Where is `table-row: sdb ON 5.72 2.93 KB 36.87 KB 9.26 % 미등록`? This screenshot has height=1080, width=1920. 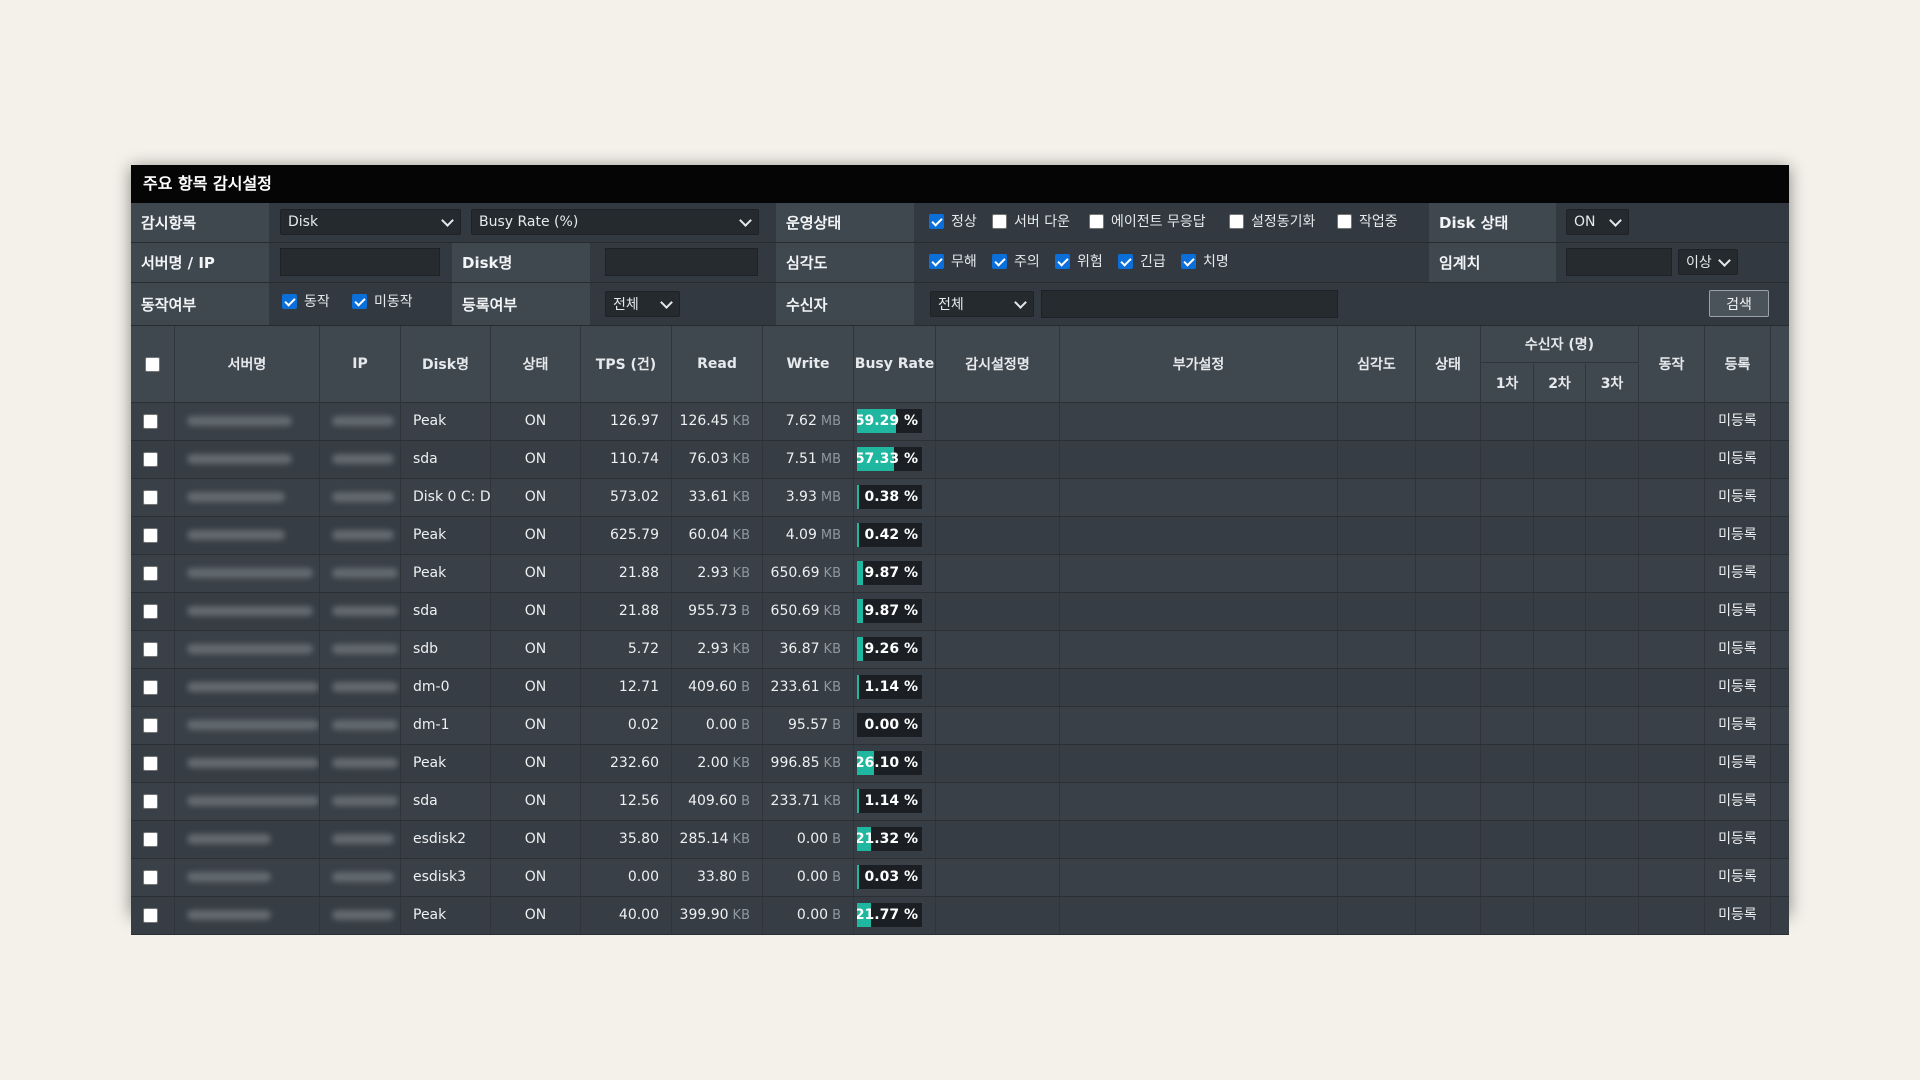
table-row: sdb ON 5.72 2.93 KB 36.87 KB 9.26 % 미등록 is located at coordinates (960, 650).